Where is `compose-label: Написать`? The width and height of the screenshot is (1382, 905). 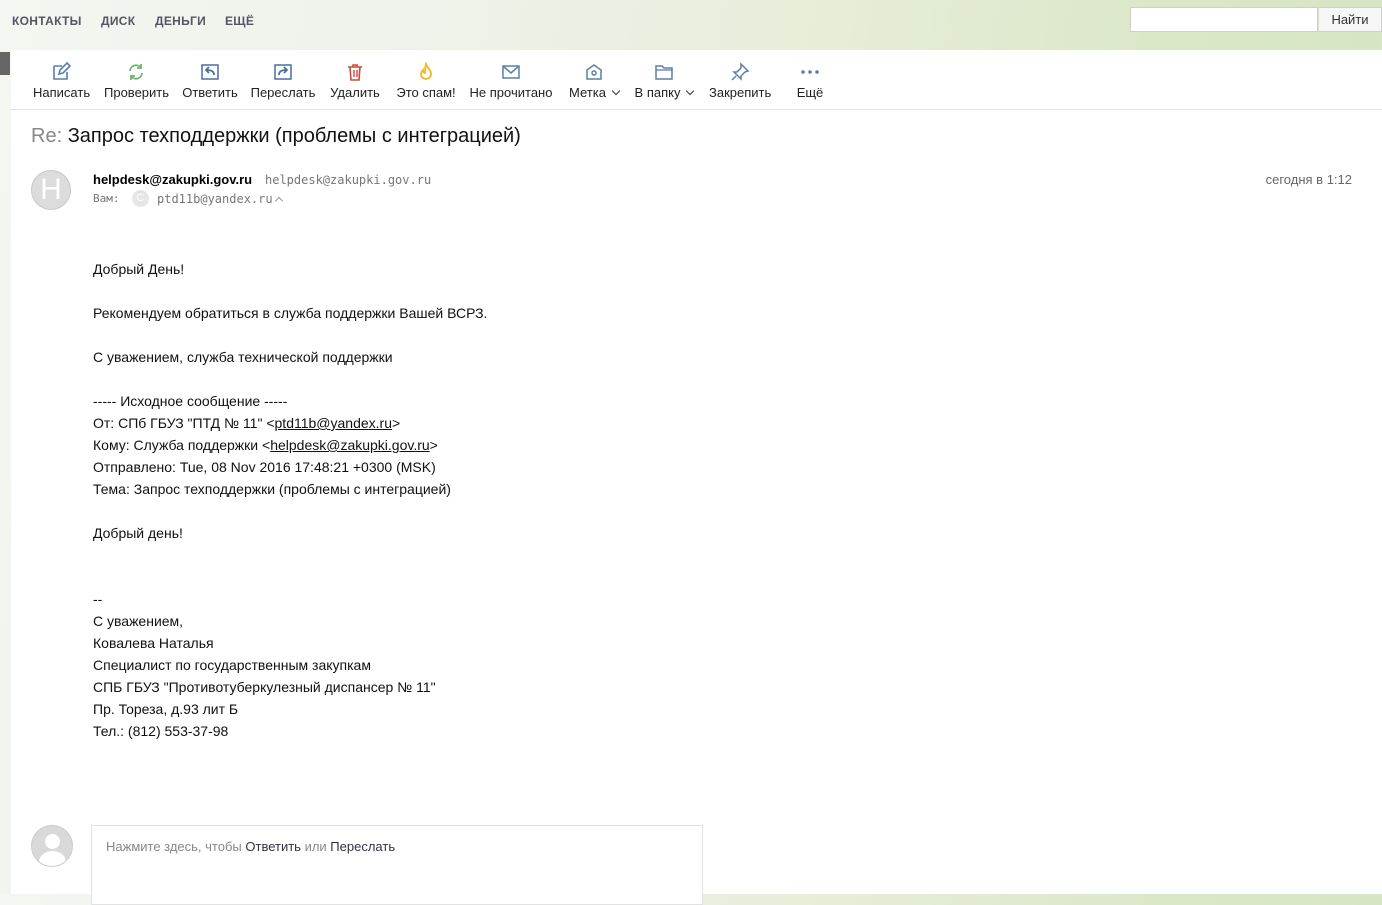
compose-label: Написать is located at coordinates (62, 92).